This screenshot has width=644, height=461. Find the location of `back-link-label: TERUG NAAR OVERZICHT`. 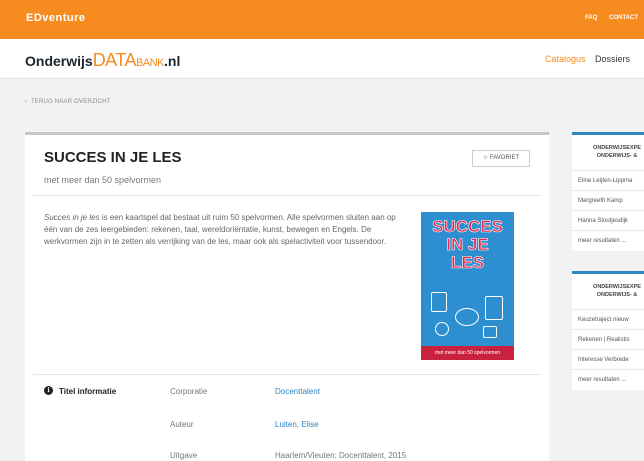

back-link-label: TERUG NAAR OVERZICHT is located at coordinates (70, 102).